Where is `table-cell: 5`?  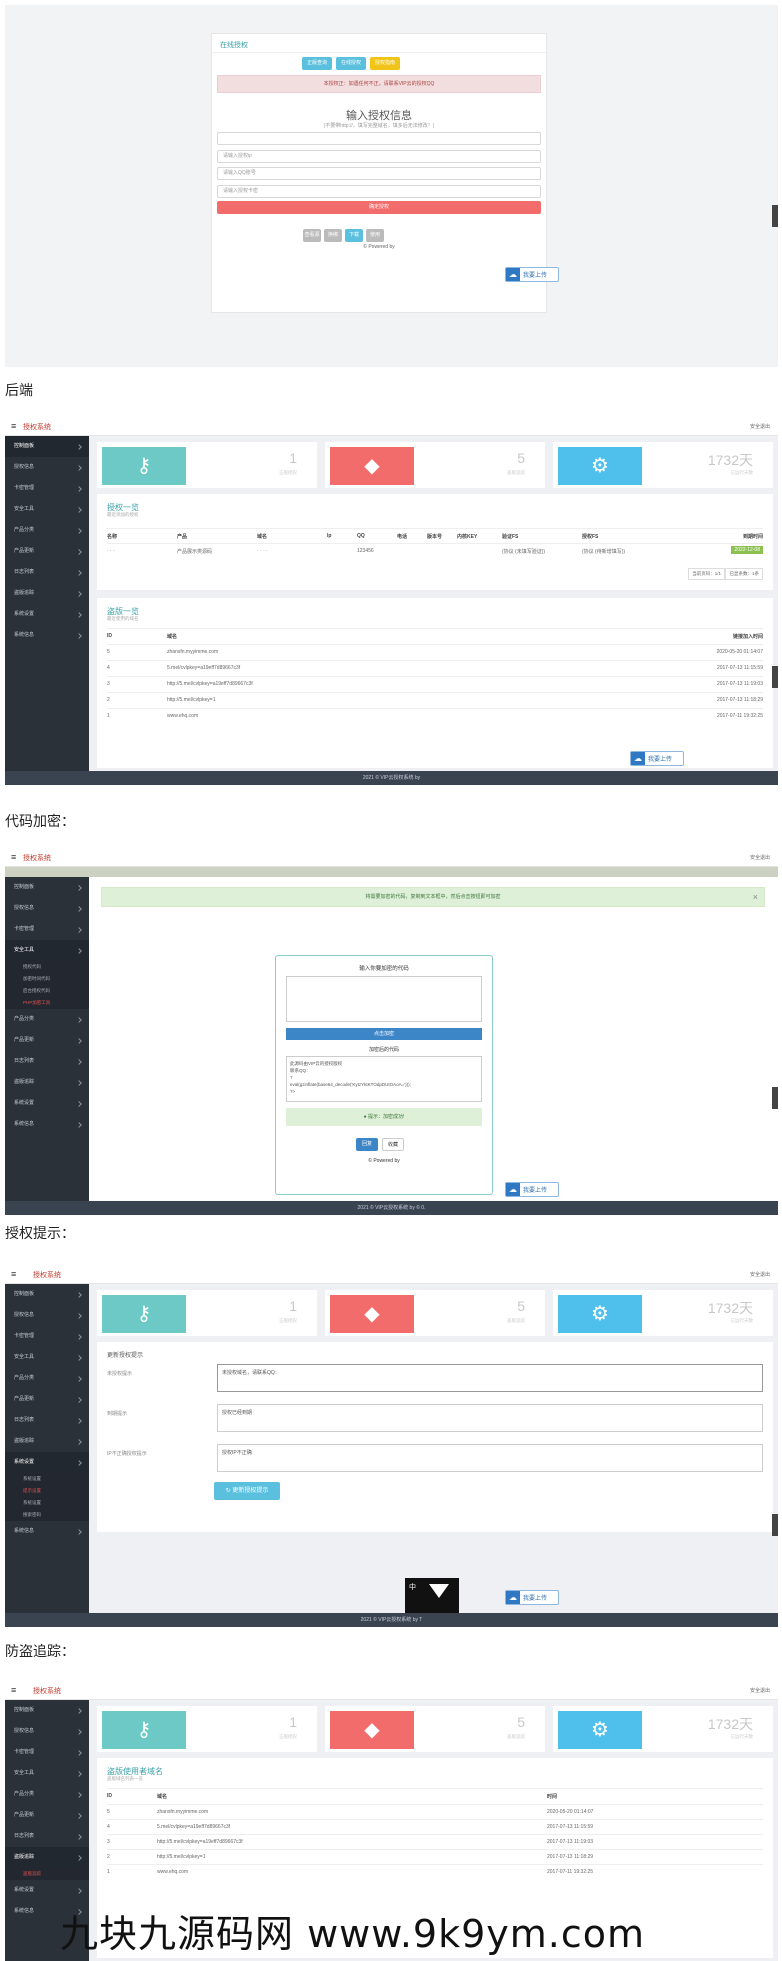 table-cell: 5 is located at coordinates (108, 1812).